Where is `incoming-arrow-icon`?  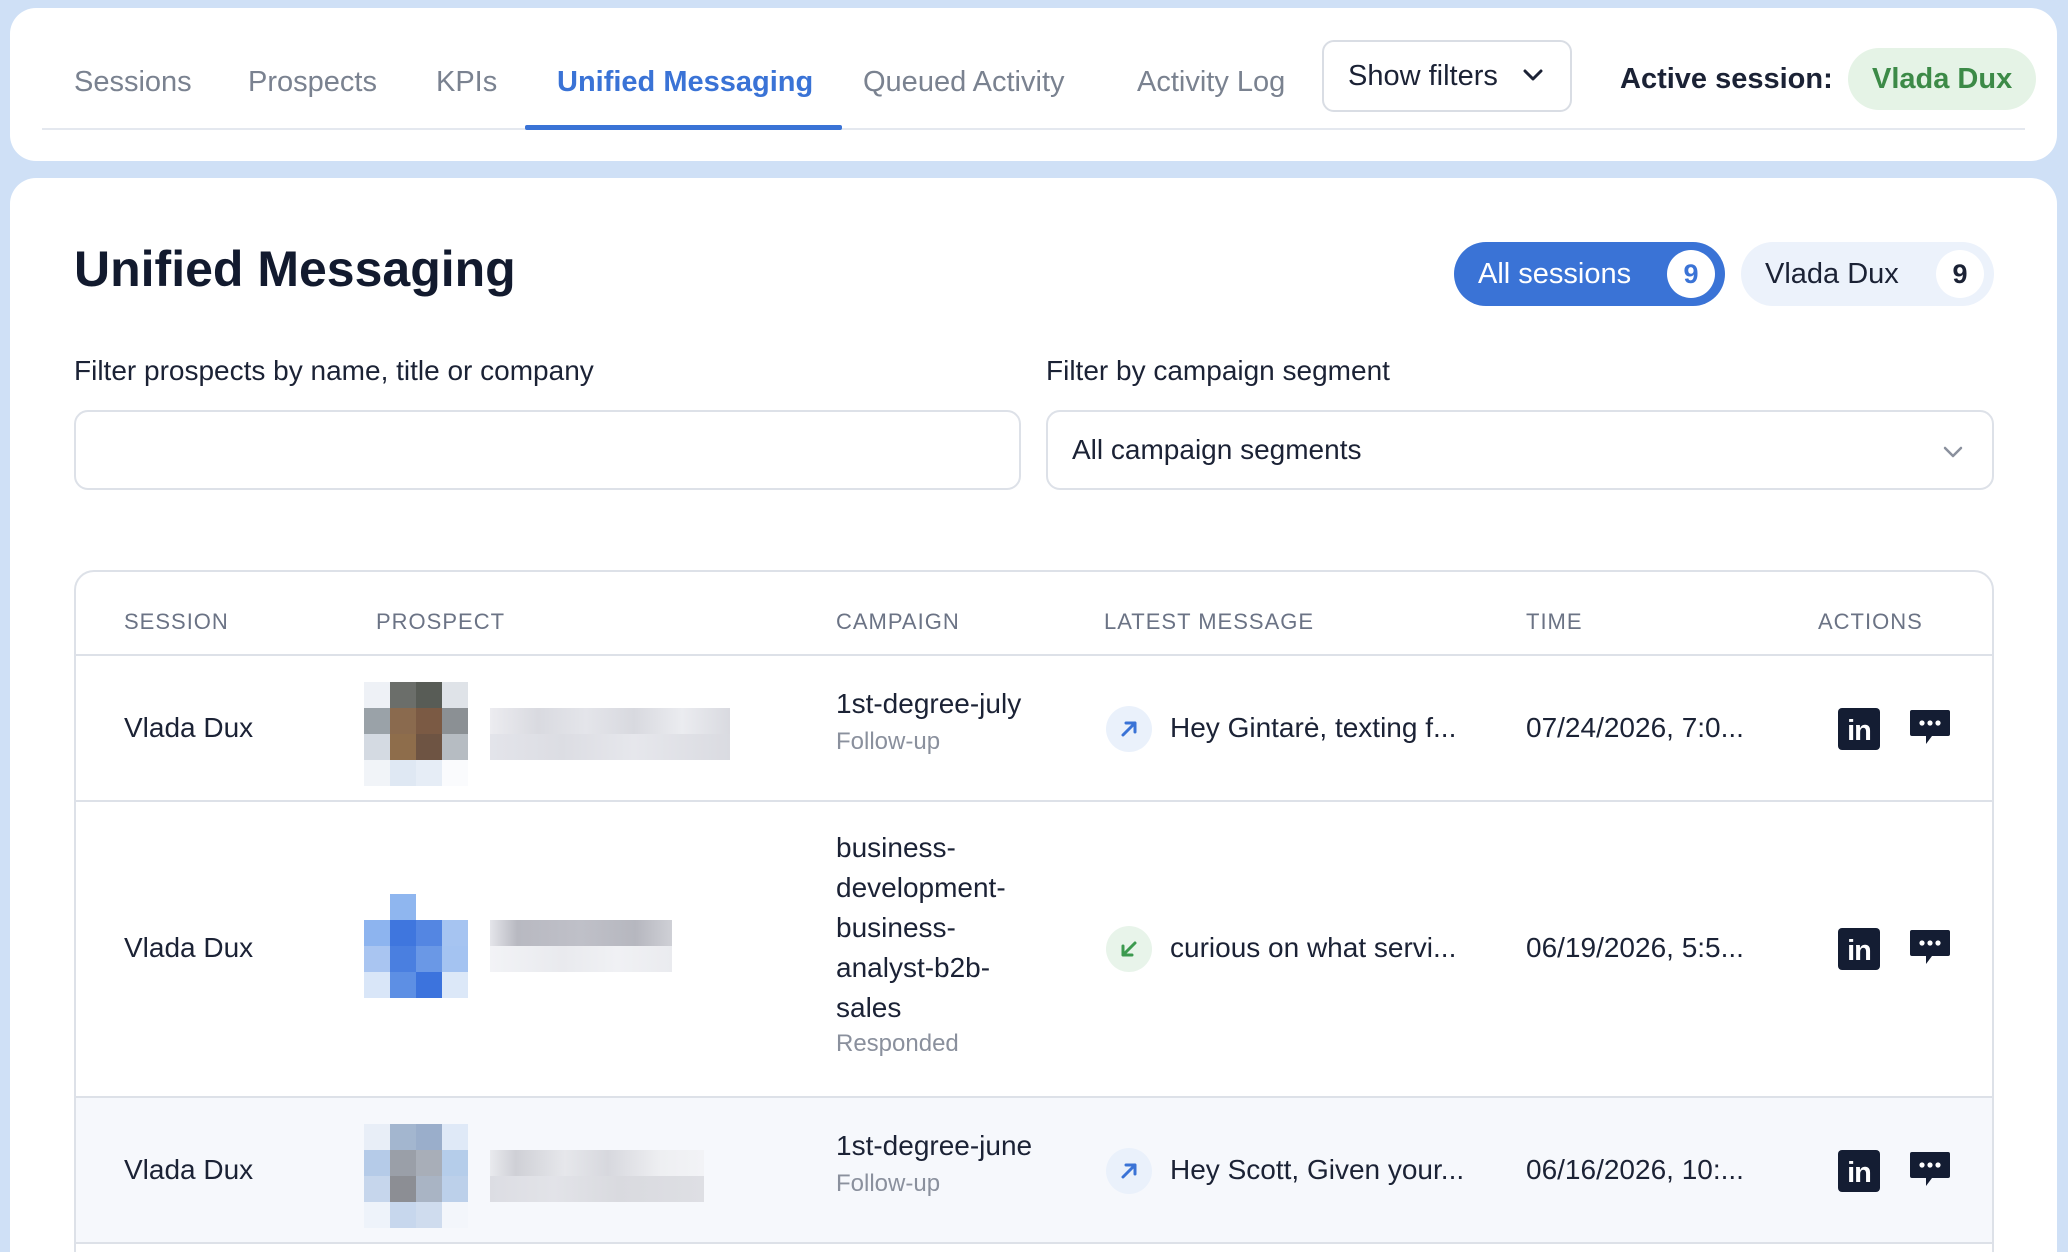 incoming-arrow-icon is located at coordinates (1129, 949).